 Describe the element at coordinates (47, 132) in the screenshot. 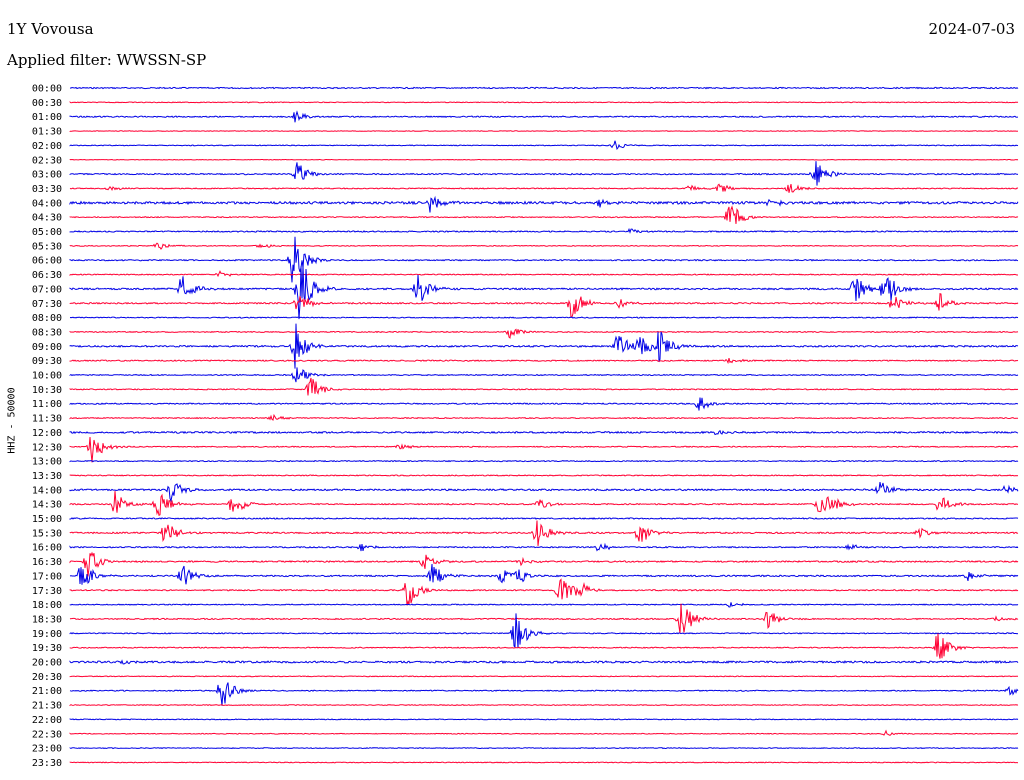

I see `time-label: 01:30` at that location.